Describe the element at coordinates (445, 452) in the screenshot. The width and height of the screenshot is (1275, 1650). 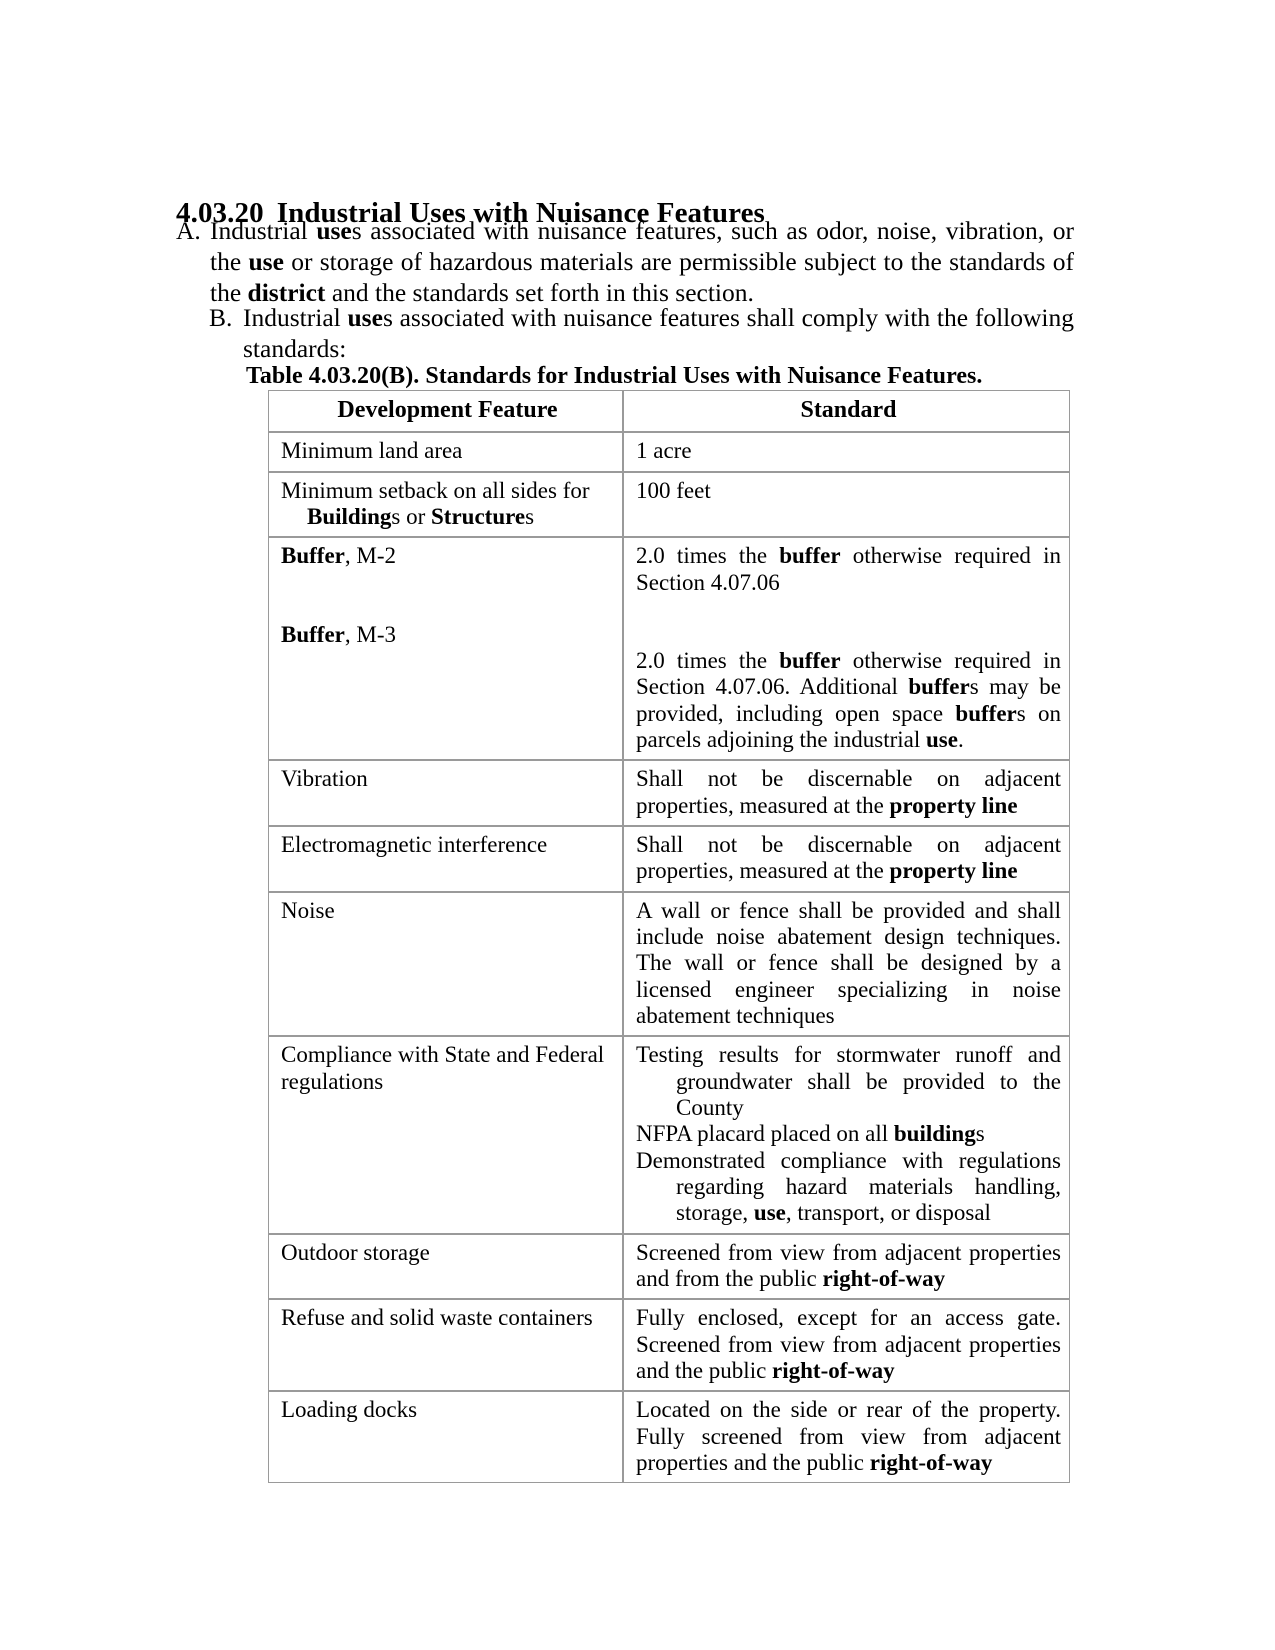
I see `cell-development-feature: Minimum land area` at that location.